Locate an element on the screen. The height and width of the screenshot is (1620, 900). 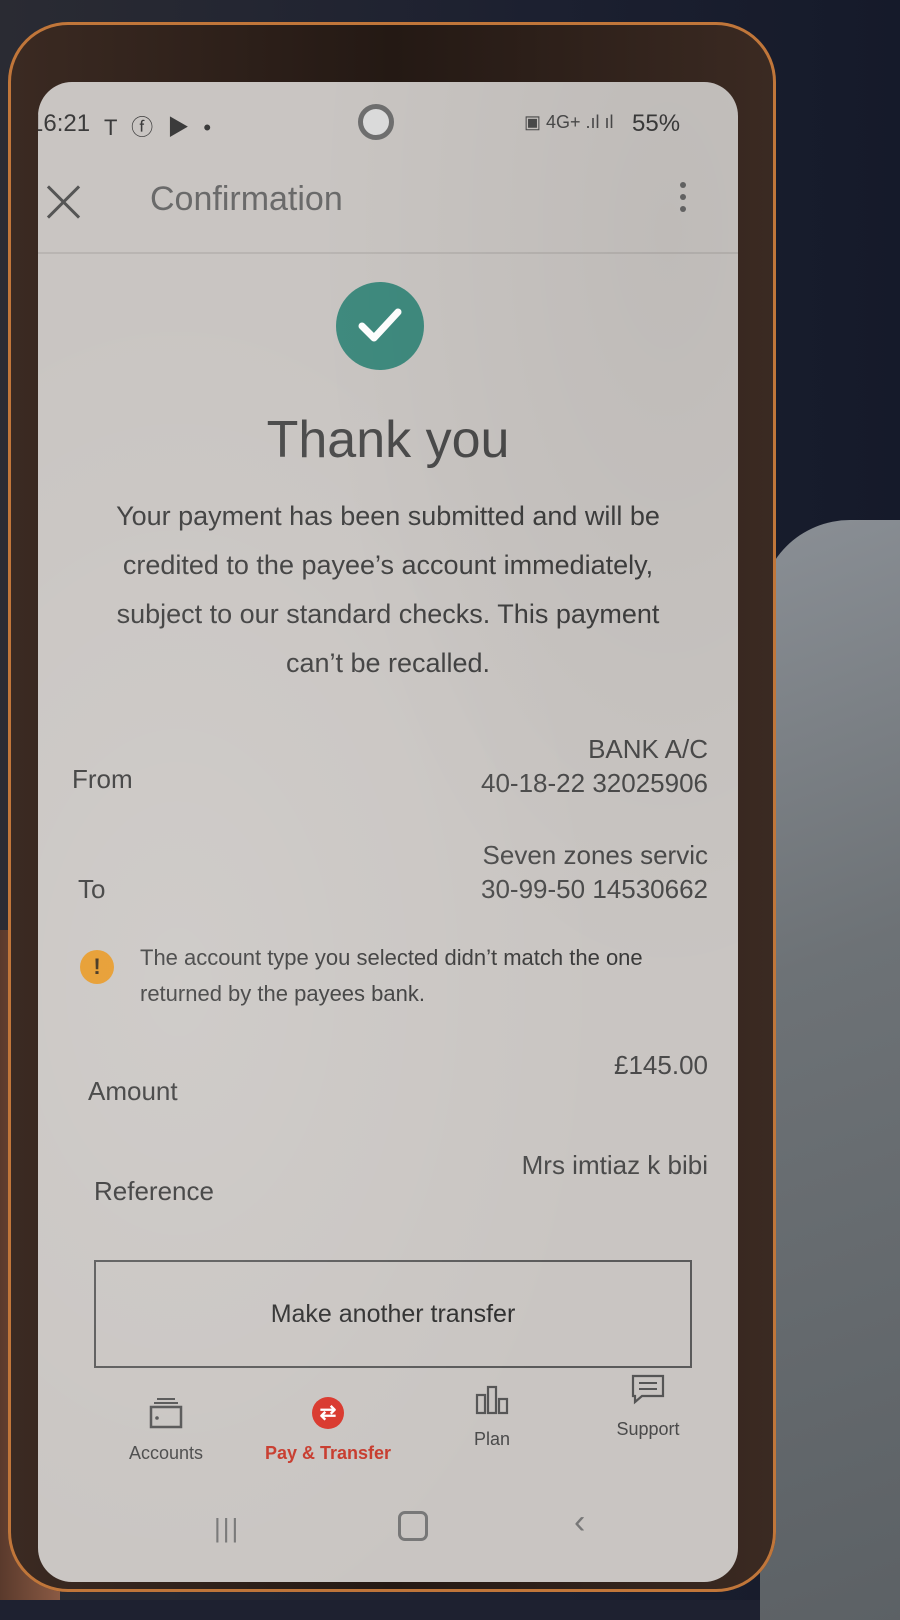
app-bar-divider is located at coordinates (388, 253).